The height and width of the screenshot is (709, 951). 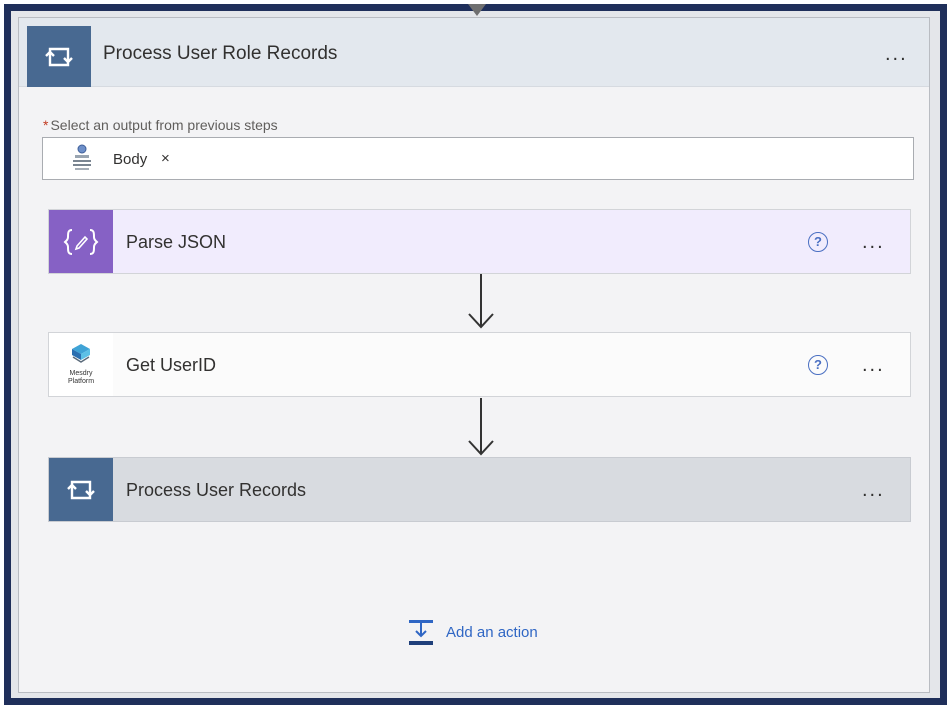 I want to click on select-output-input: Body ×, so click(x=478, y=158).